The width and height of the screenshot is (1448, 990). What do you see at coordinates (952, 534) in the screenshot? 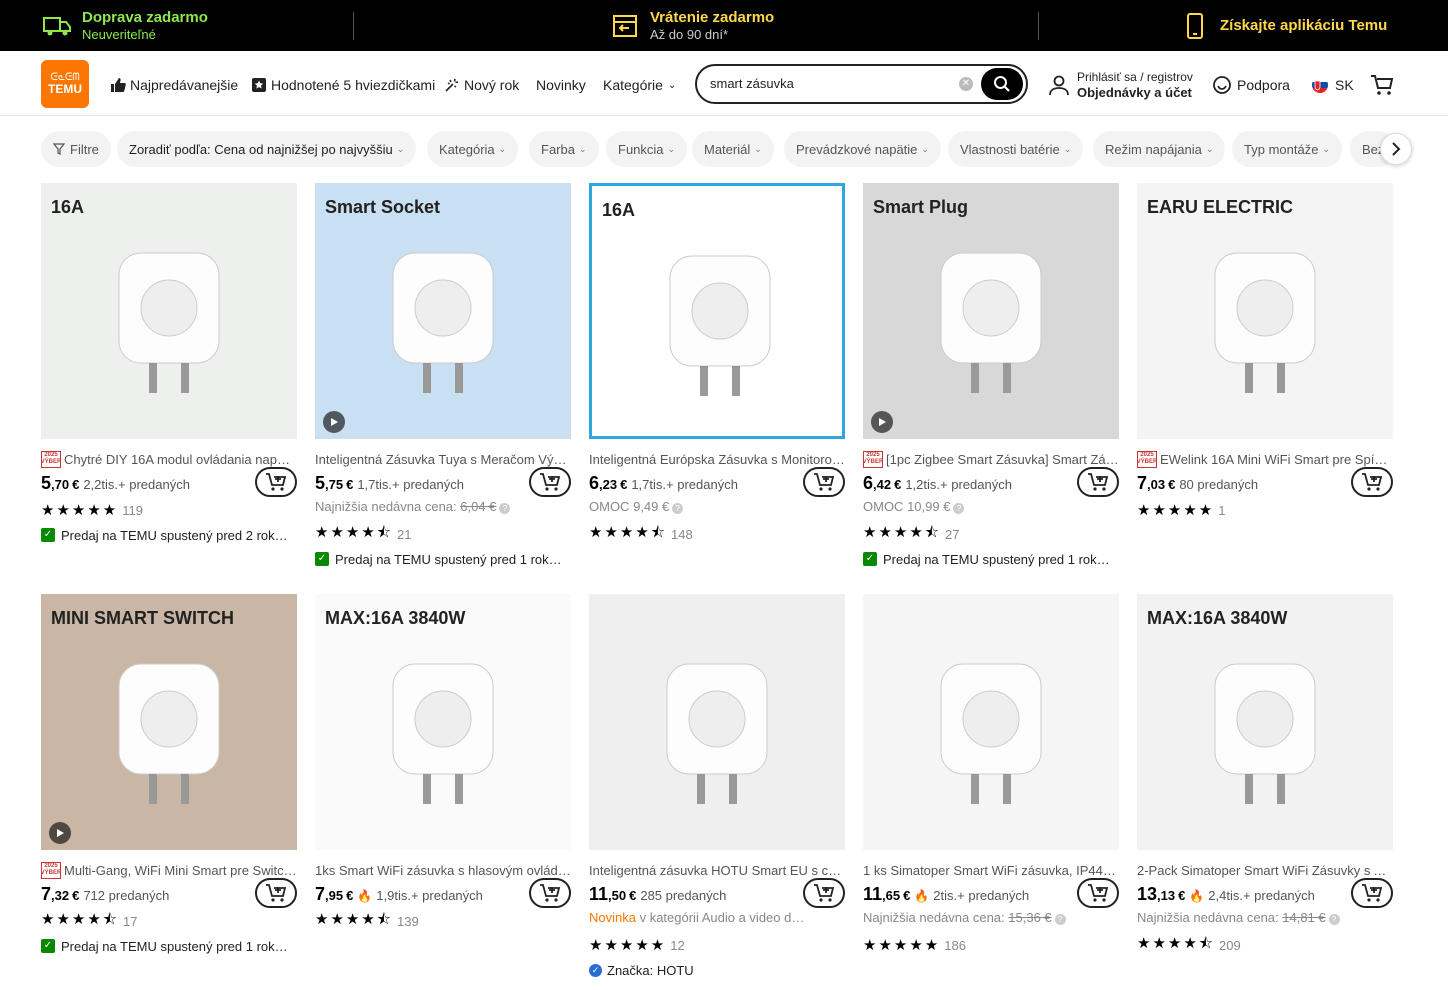
I see `rating-count: 27` at bounding box center [952, 534].